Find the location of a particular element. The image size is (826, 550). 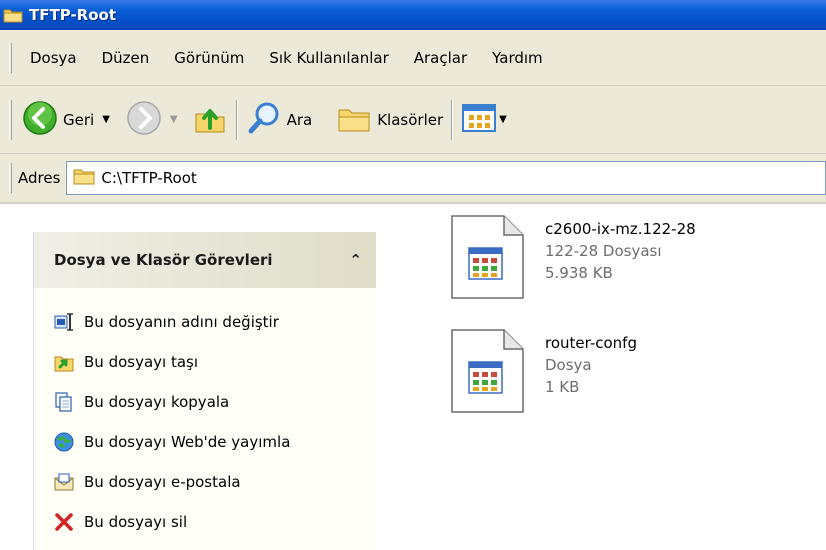

toolbar-grip is located at coordinates (10, 119).